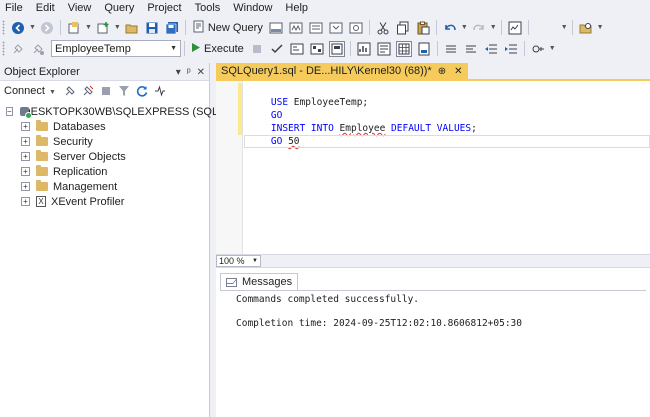 The image size is (650, 417). Describe the element at coordinates (450, 28) in the screenshot. I see `undo-icon` at that location.